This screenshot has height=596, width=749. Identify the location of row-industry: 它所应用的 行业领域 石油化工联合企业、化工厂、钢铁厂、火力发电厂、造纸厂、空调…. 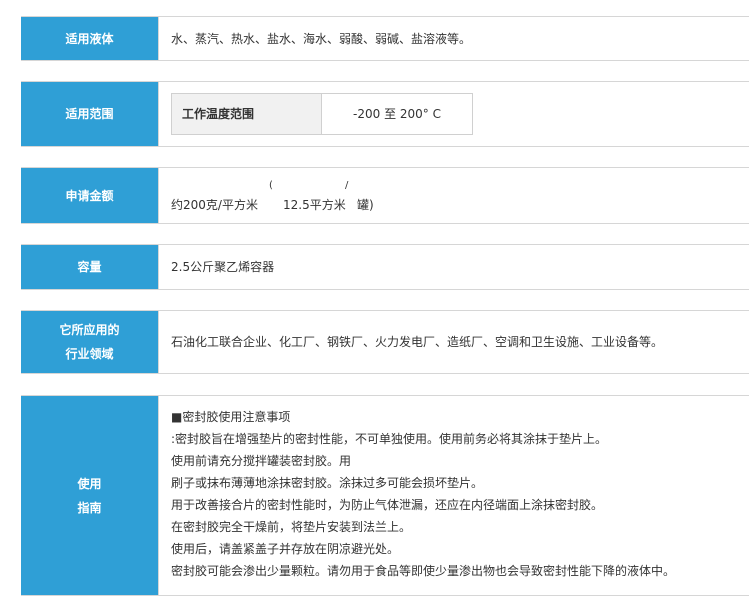
(385, 342).